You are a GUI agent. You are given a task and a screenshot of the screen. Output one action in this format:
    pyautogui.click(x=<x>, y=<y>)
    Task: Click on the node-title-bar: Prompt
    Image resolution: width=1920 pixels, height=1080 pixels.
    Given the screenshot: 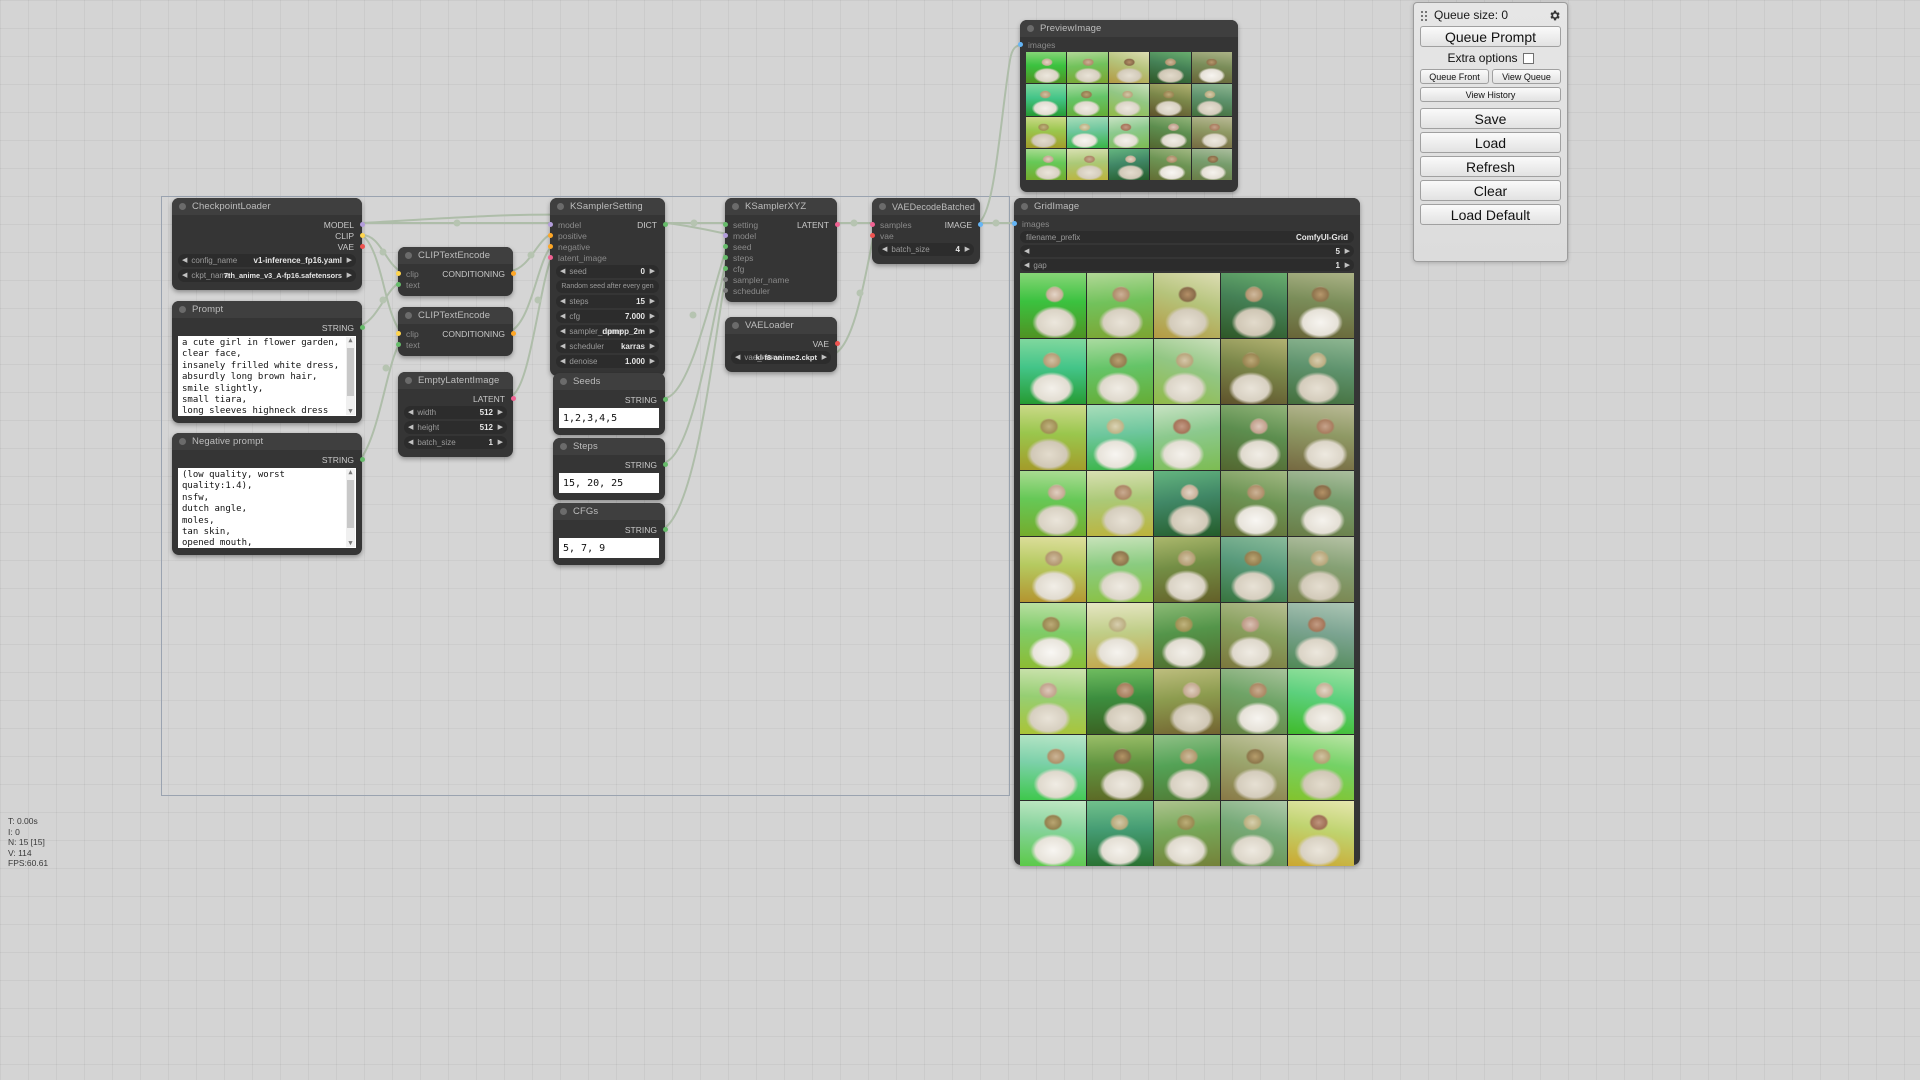 What is the action you would take?
    pyautogui.click(x=267, y=309)
    